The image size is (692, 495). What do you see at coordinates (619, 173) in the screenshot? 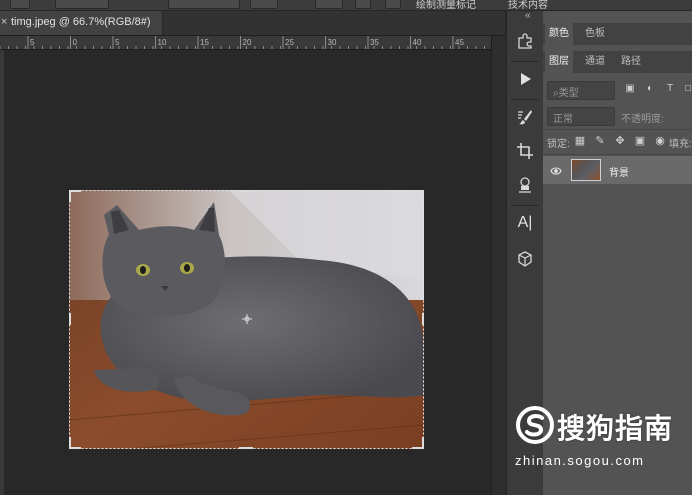
I see `layer-name: 背景` at bounding box center [619, 173].